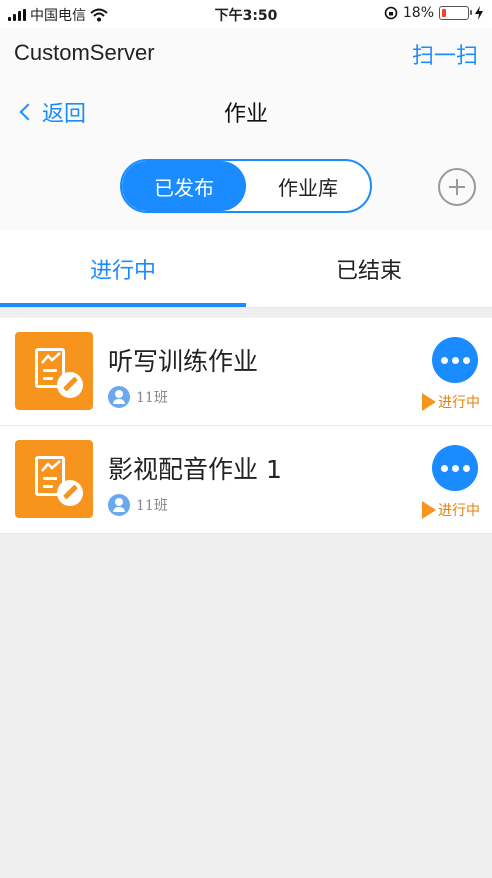 The image size is (492, 878). I want to click on status-bar: 中国电信 下午3:50 18%, so click(246, 14).